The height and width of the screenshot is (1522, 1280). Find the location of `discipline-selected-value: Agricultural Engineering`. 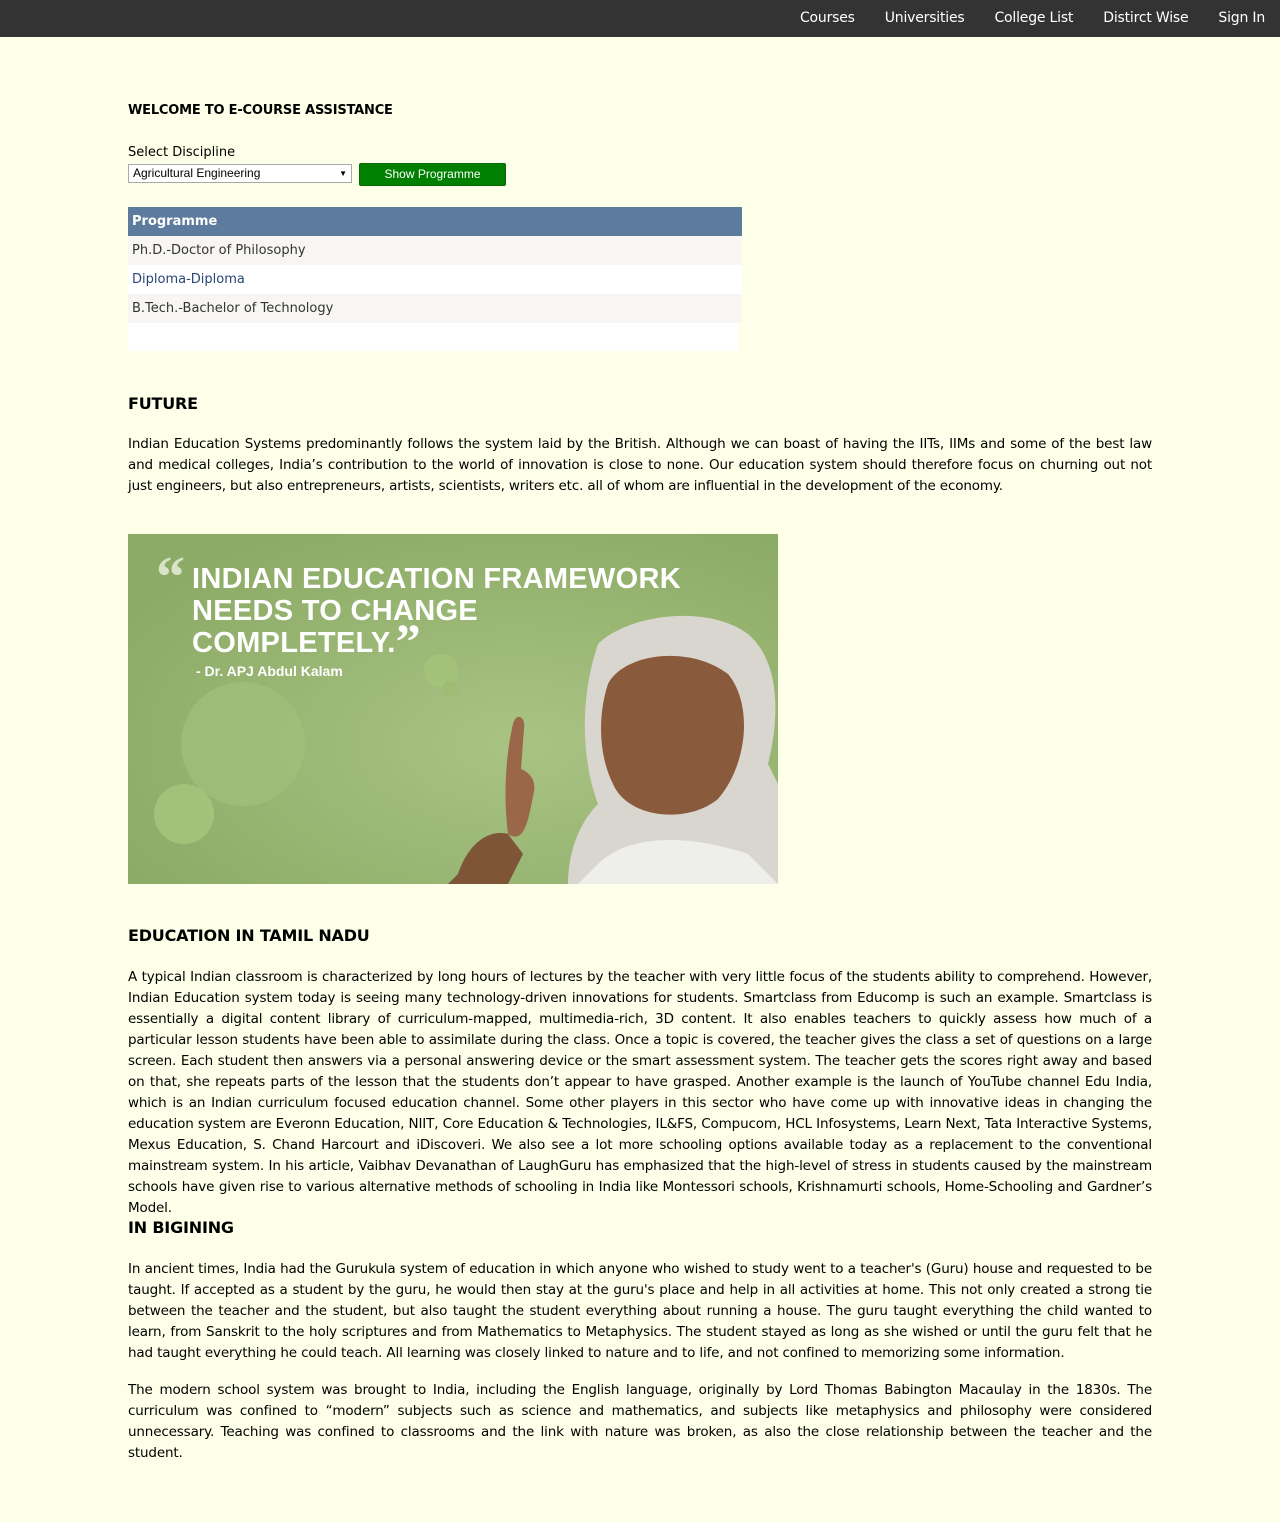

discipline-selected-value: Agricultural Engineering is located at coordinates (197, 173).